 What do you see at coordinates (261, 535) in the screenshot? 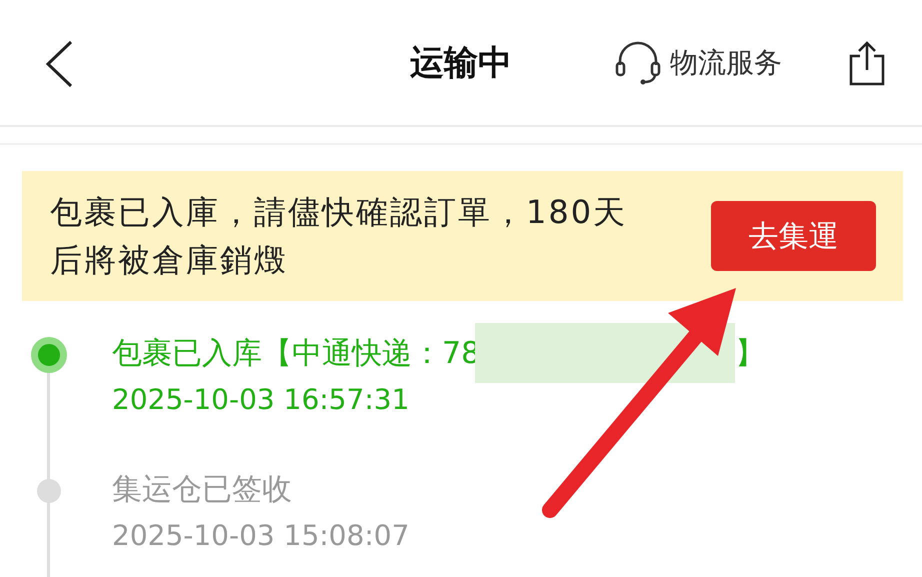
I see `status-time: 2025-10-03 15:08:07` at bounding box center [261, 535].